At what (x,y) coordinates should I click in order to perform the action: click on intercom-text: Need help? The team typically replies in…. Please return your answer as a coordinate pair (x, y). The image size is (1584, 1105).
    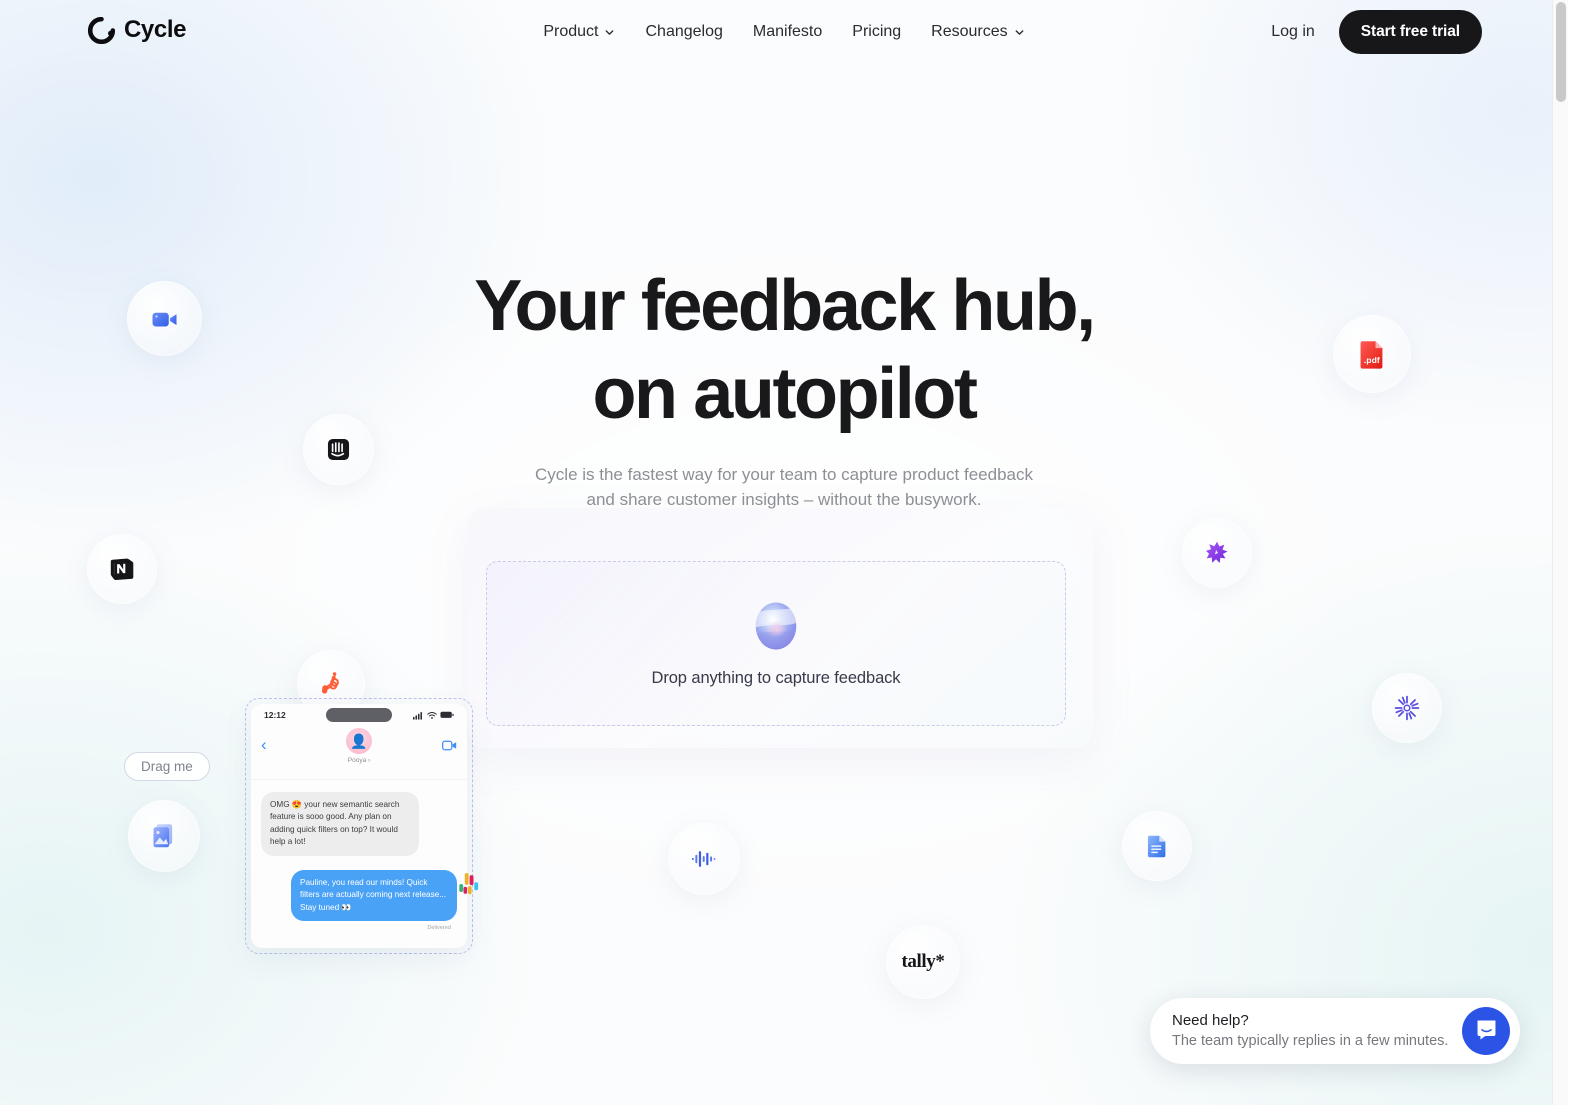
    Looking at the image, I should click on (1306, 1031).